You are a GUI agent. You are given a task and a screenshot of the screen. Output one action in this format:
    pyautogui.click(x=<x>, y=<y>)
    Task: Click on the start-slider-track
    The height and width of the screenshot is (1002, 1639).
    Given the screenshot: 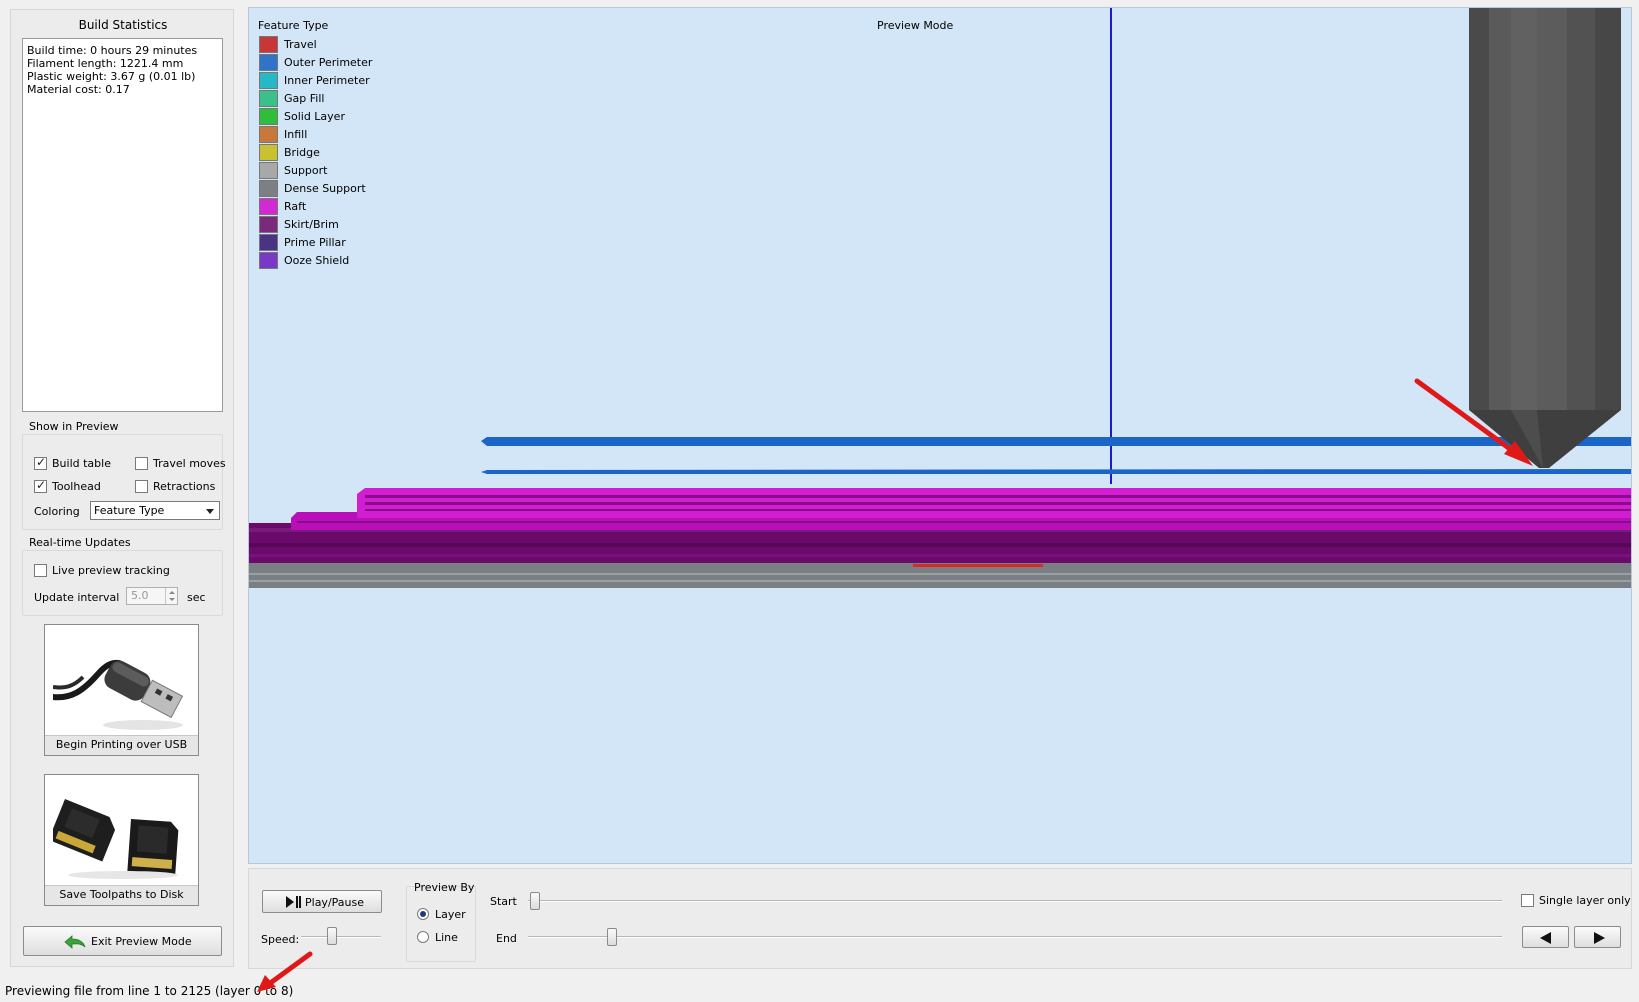 What is the action you would take?
    pyautogui.click(x=1015, y=901)
    